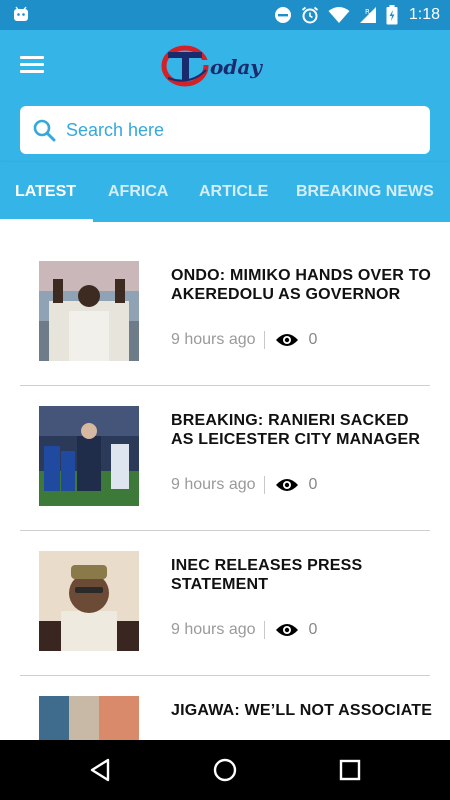  What do you see at coordinates (309, 15) in the screenshot?
I see `alarm-icon` at bounding box center [309, 15].